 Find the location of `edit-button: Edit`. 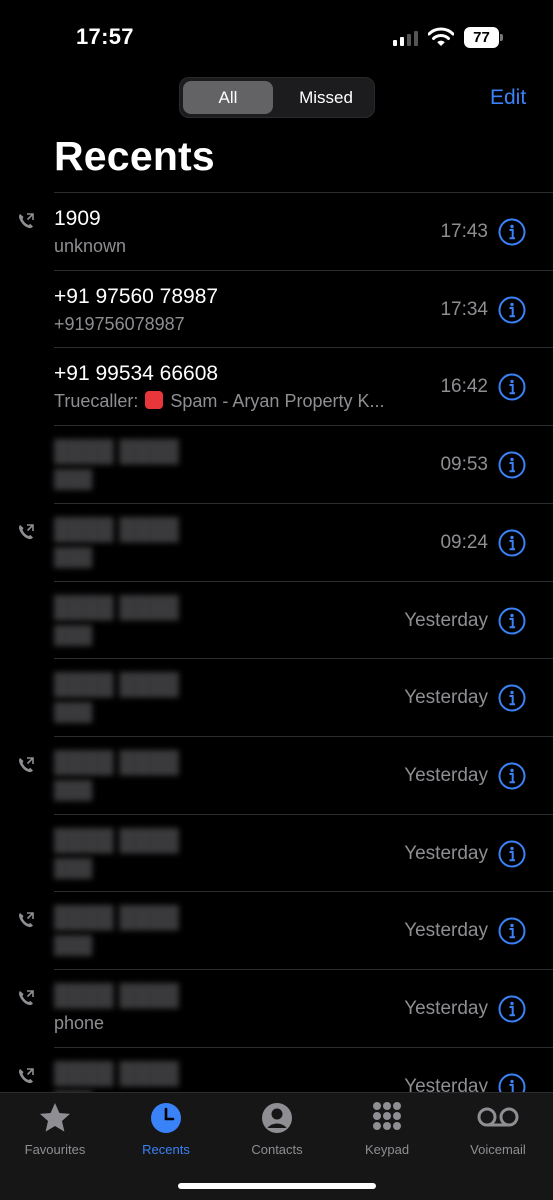

edit-button: Edit is located at coordinates (508, 98).